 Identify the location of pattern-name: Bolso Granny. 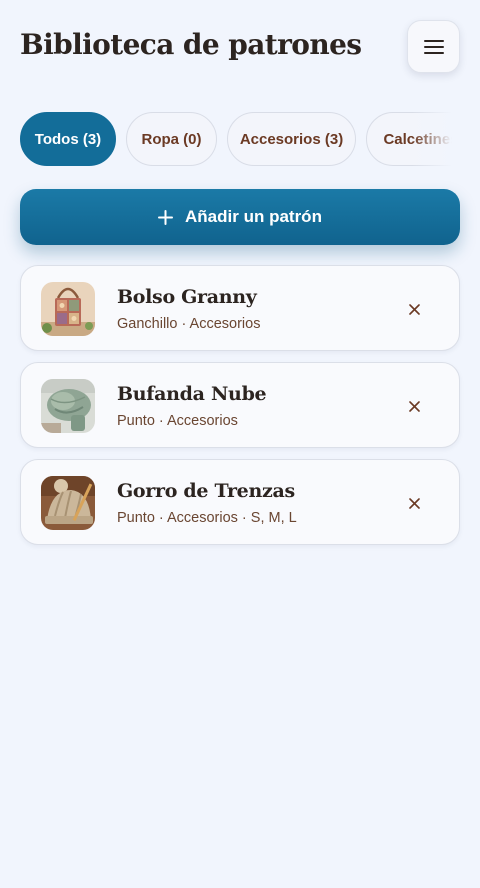
(187, 297).